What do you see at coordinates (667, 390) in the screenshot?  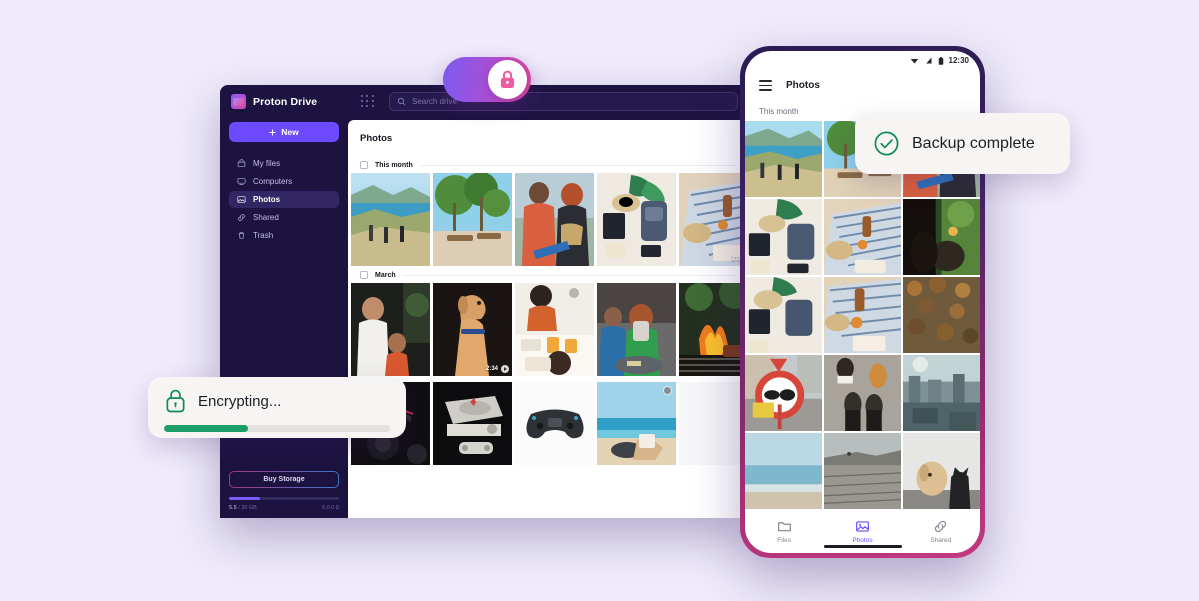 I see `sync-status-icon` at bounding box center [667, 390].